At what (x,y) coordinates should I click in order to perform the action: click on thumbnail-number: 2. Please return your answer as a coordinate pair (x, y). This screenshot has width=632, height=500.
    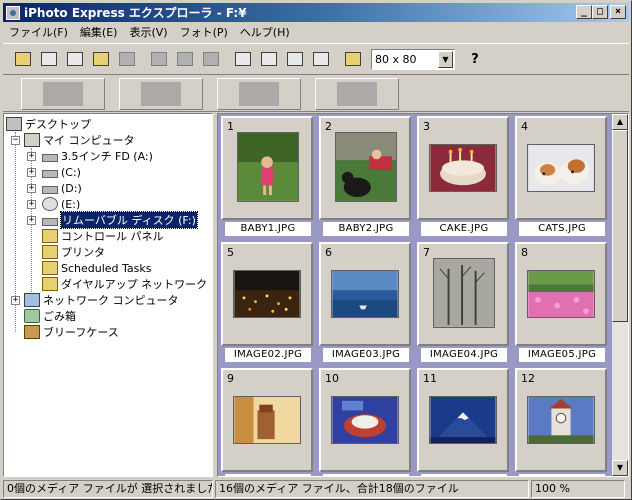
    Looking at the image, I should click on (328, 126).